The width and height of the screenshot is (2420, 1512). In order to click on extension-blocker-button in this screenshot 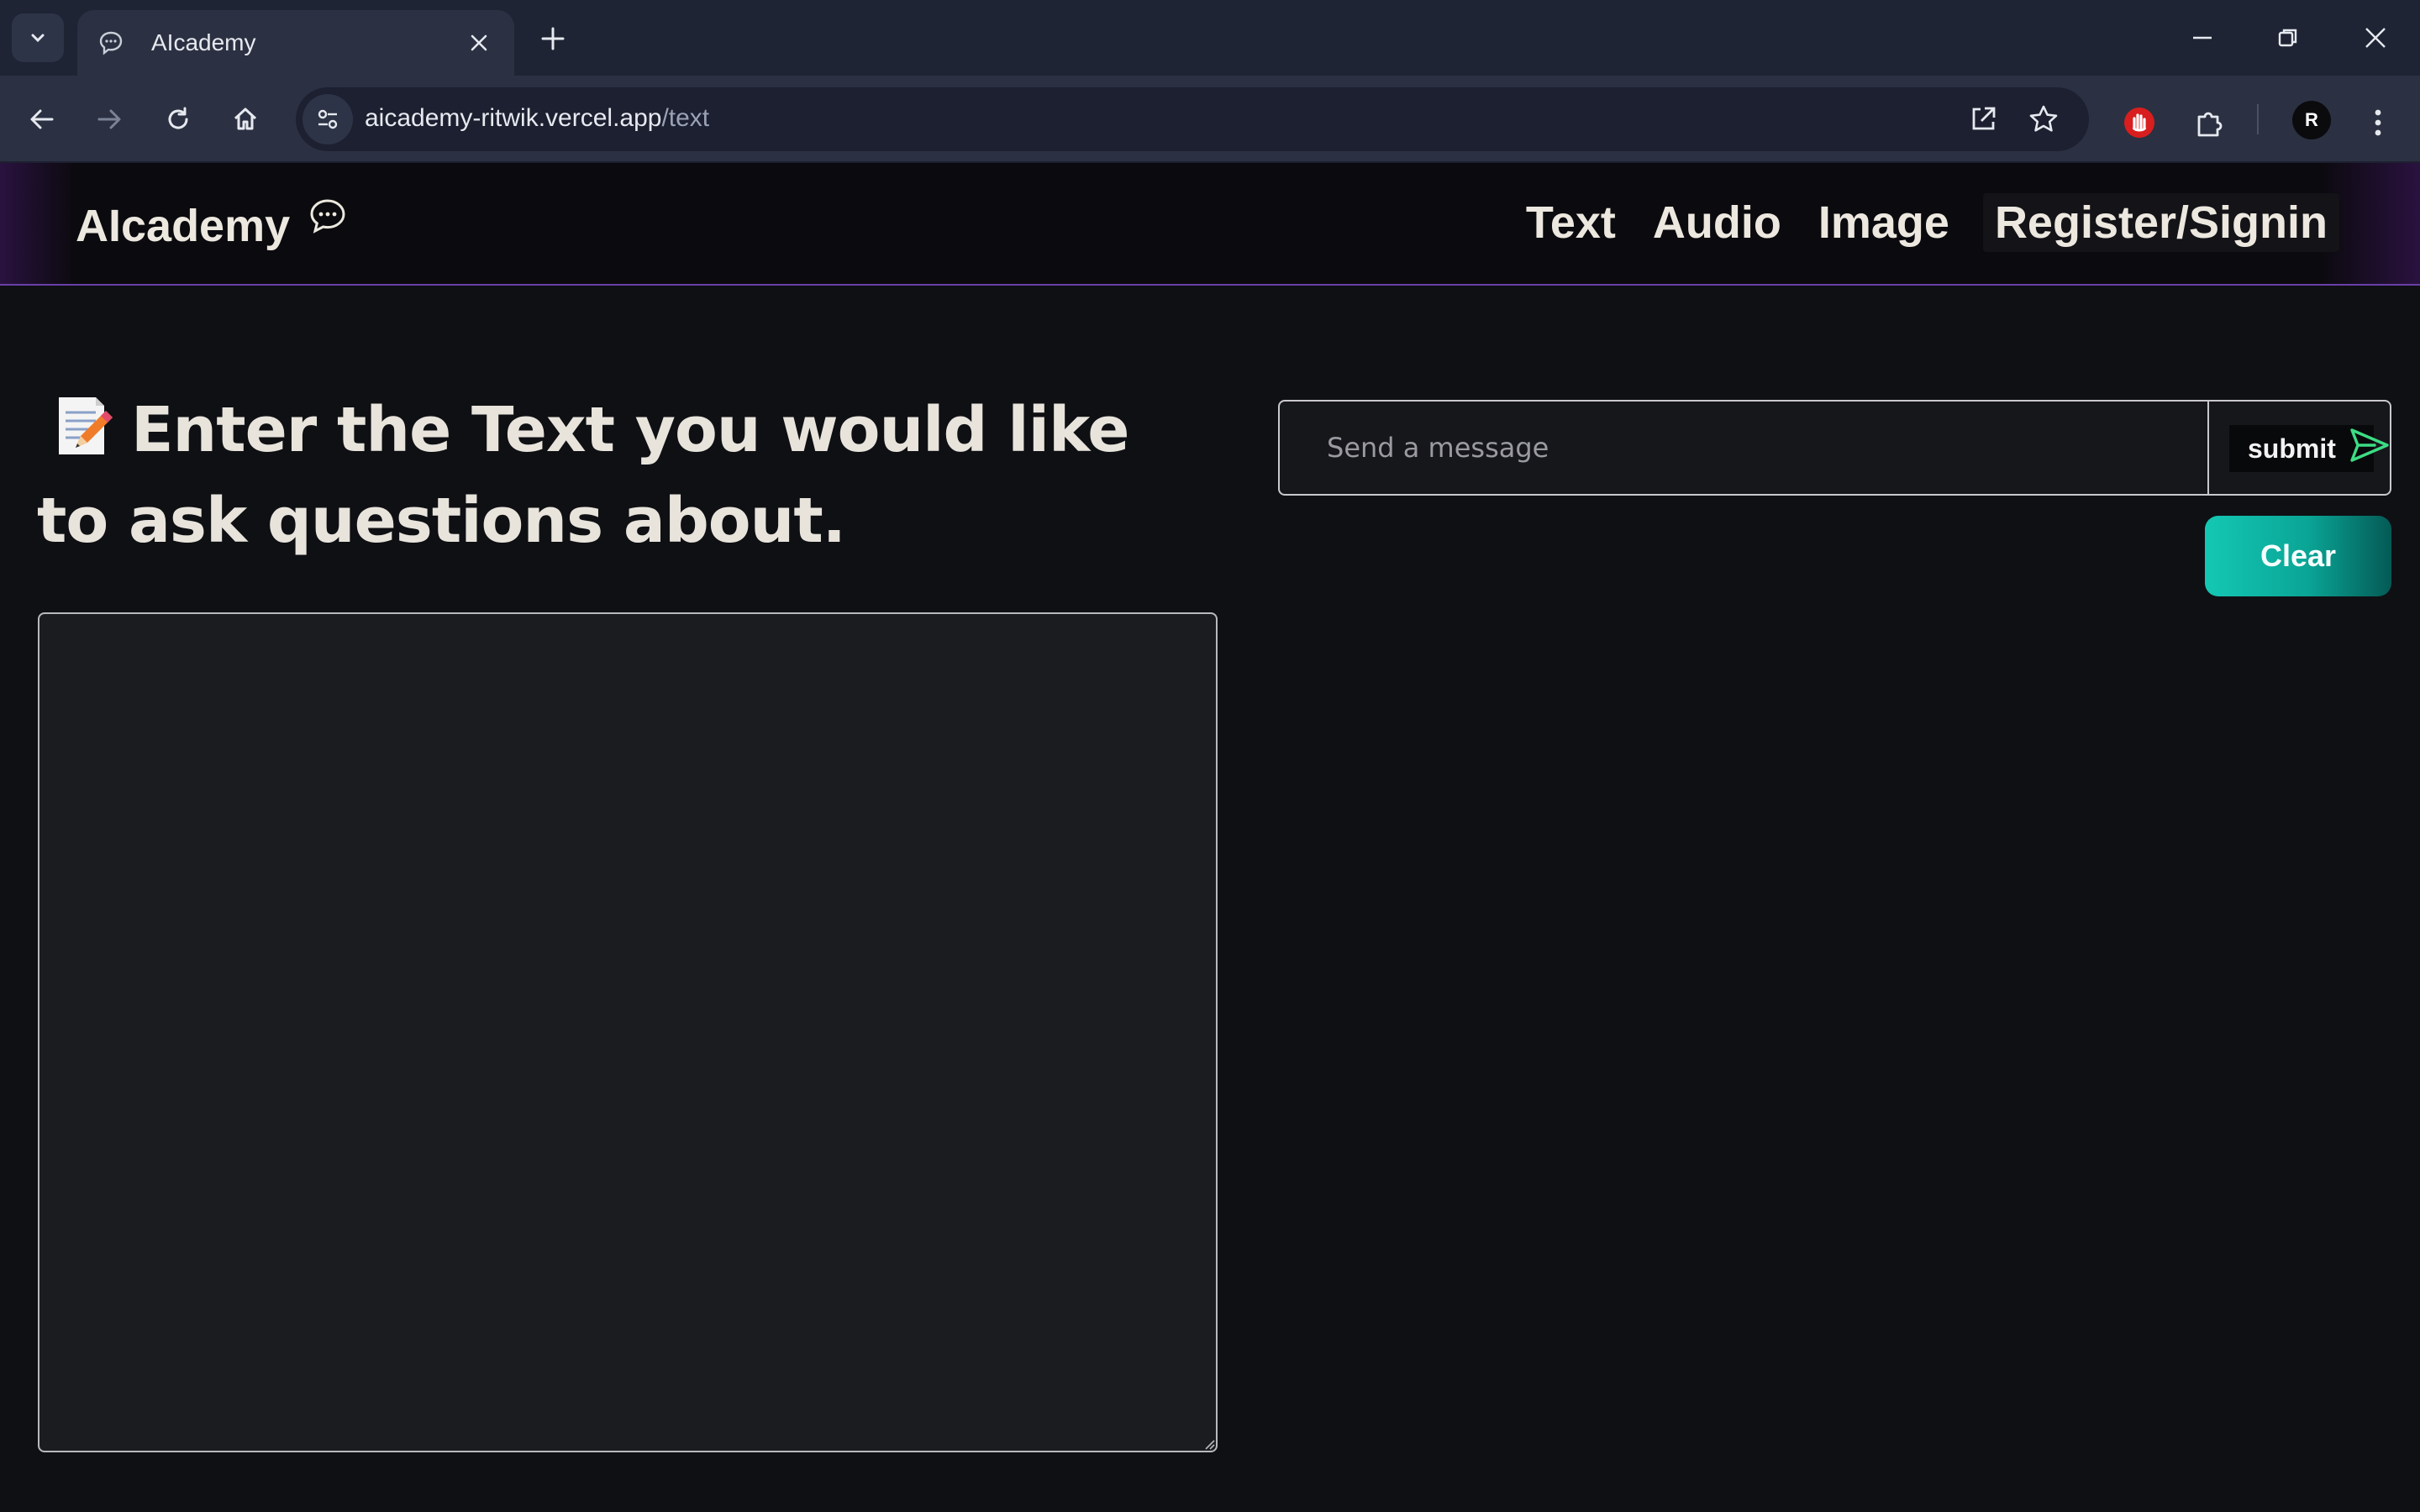, I will do `click(2140, 122)`.